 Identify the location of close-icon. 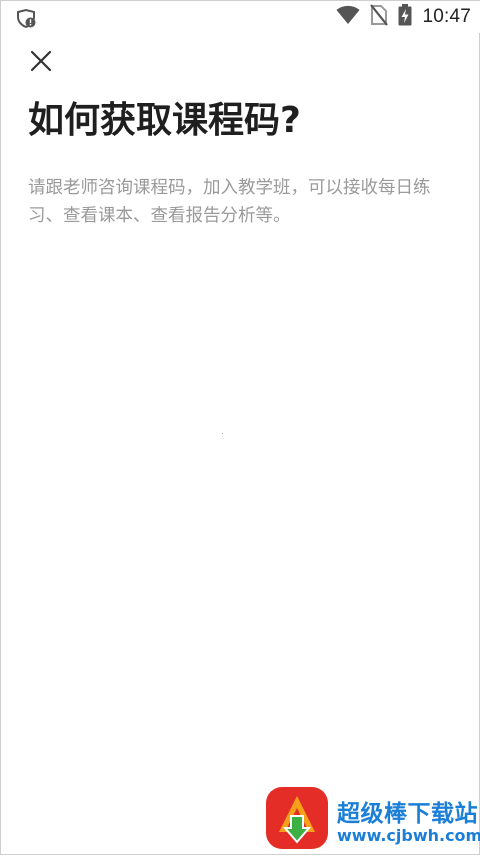
(41, 61).